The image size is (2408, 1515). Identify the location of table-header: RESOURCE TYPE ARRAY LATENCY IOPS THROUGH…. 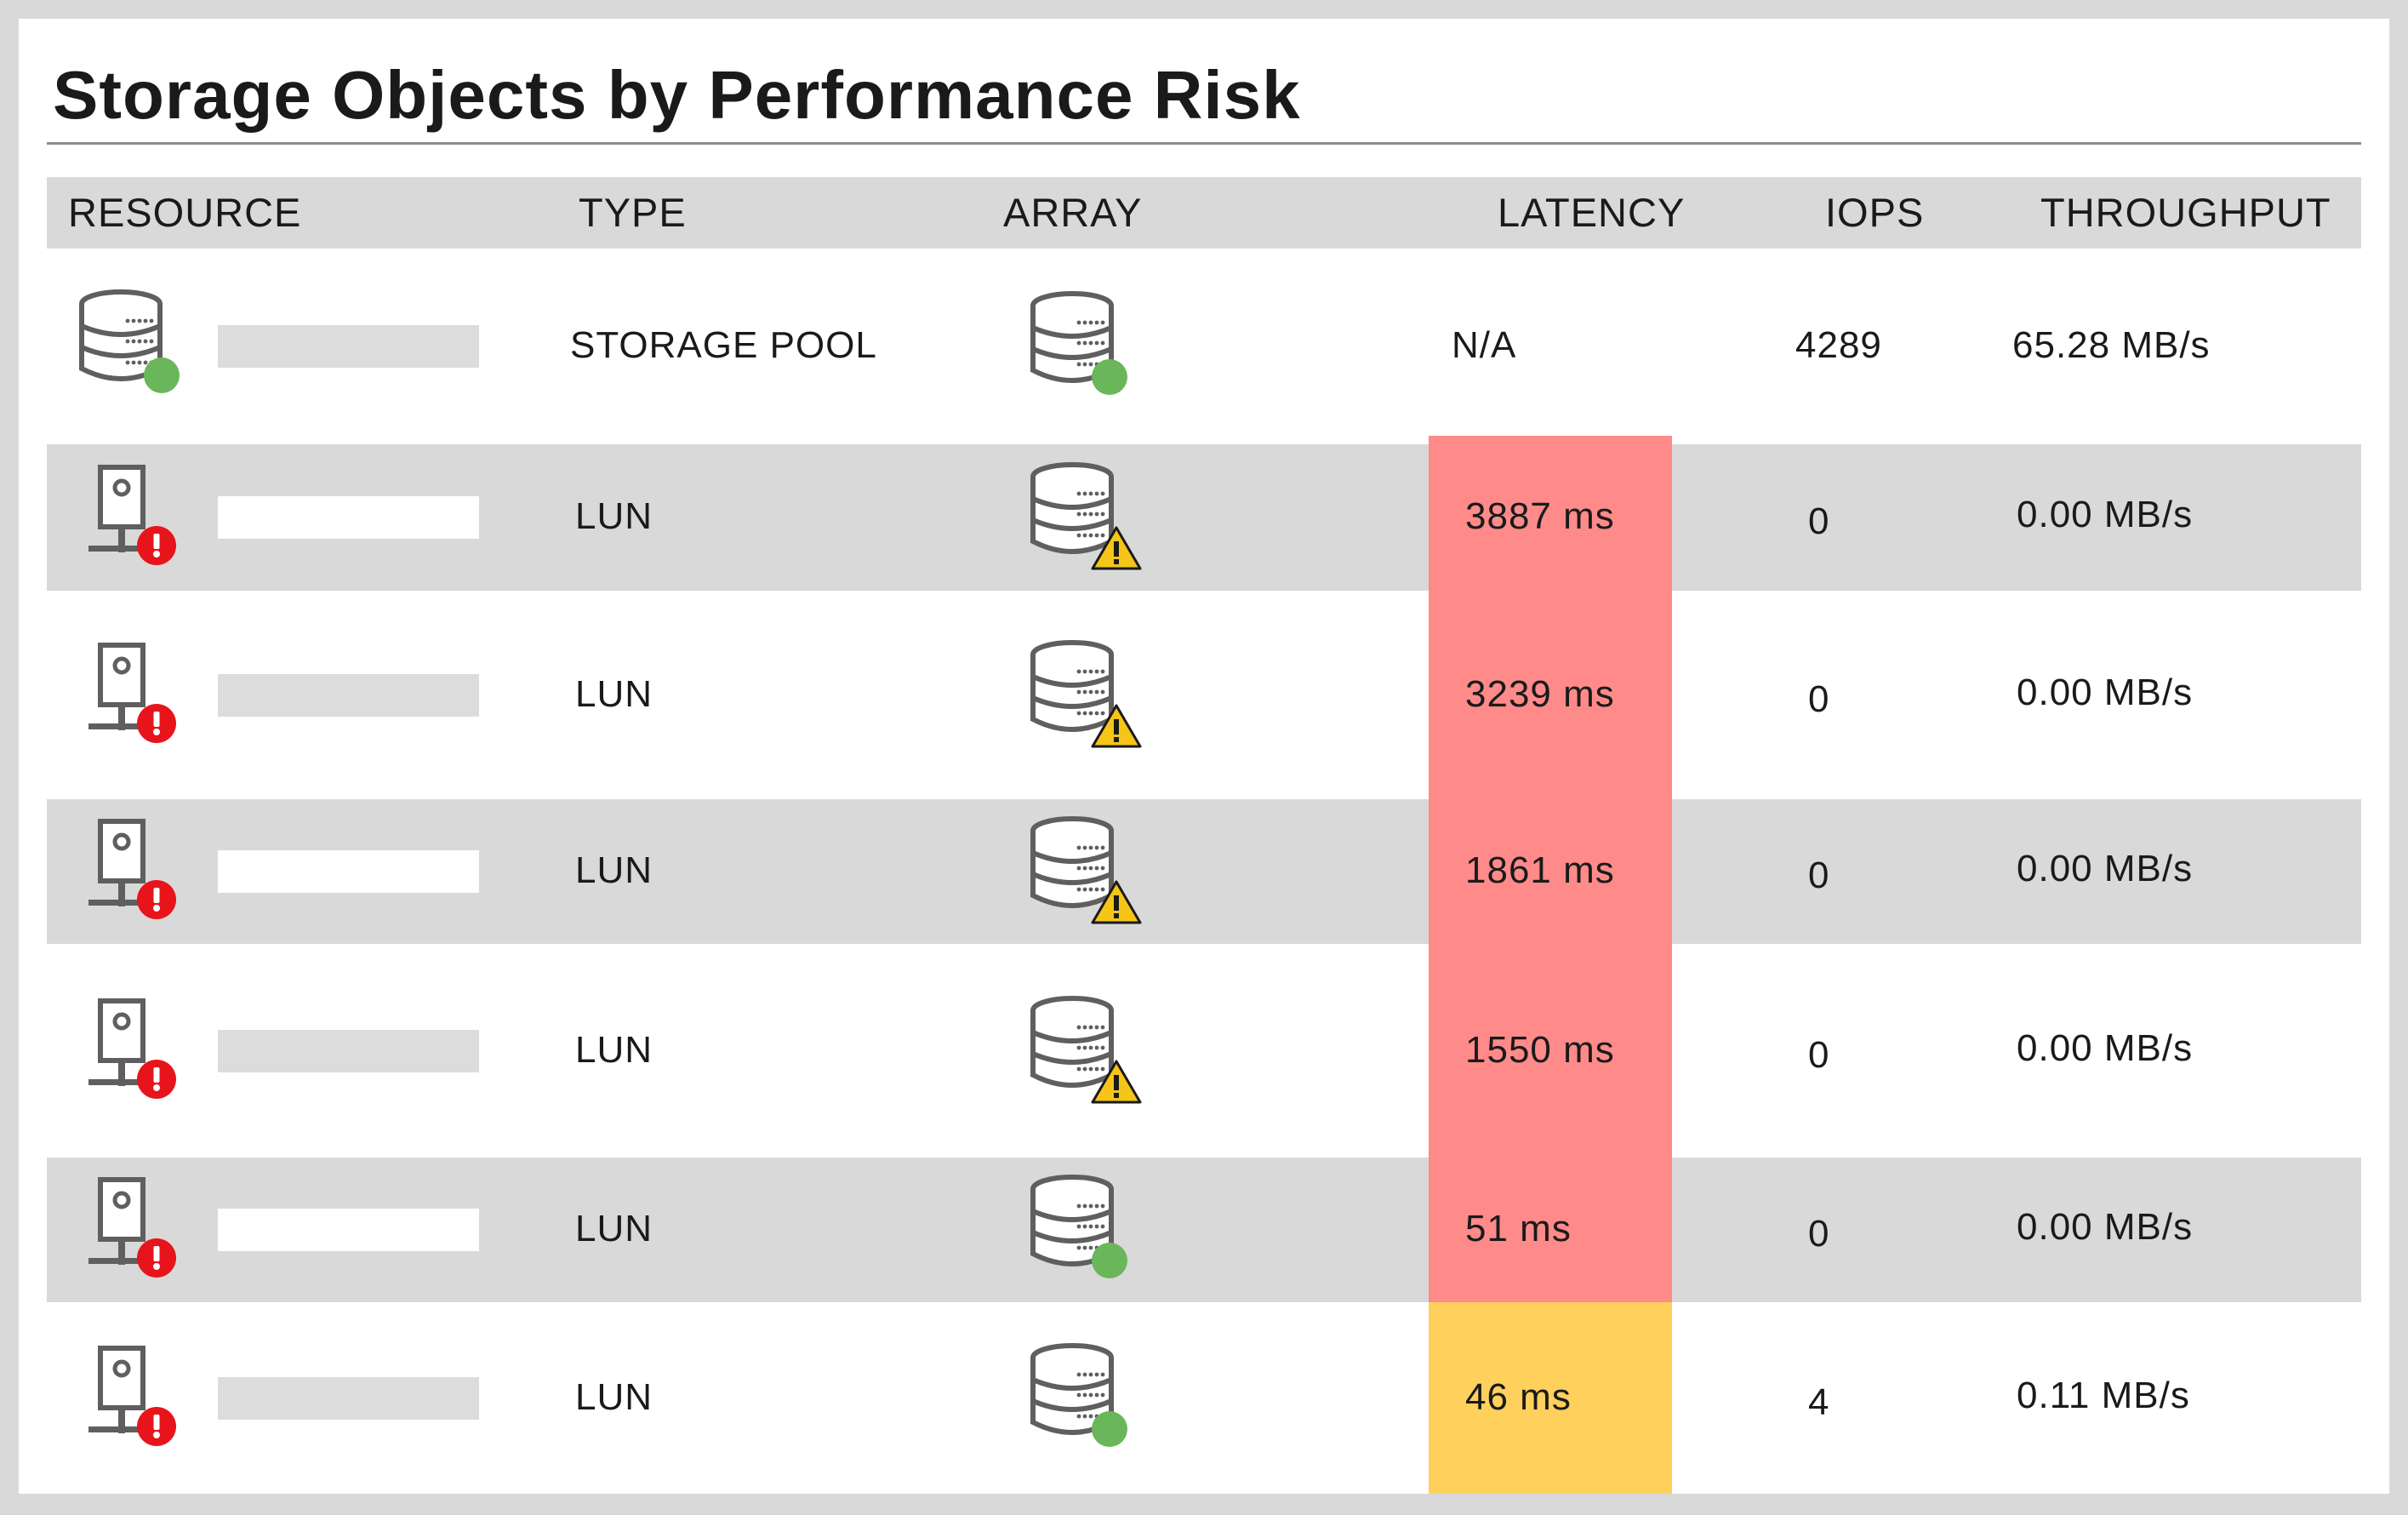
(1204, 213).